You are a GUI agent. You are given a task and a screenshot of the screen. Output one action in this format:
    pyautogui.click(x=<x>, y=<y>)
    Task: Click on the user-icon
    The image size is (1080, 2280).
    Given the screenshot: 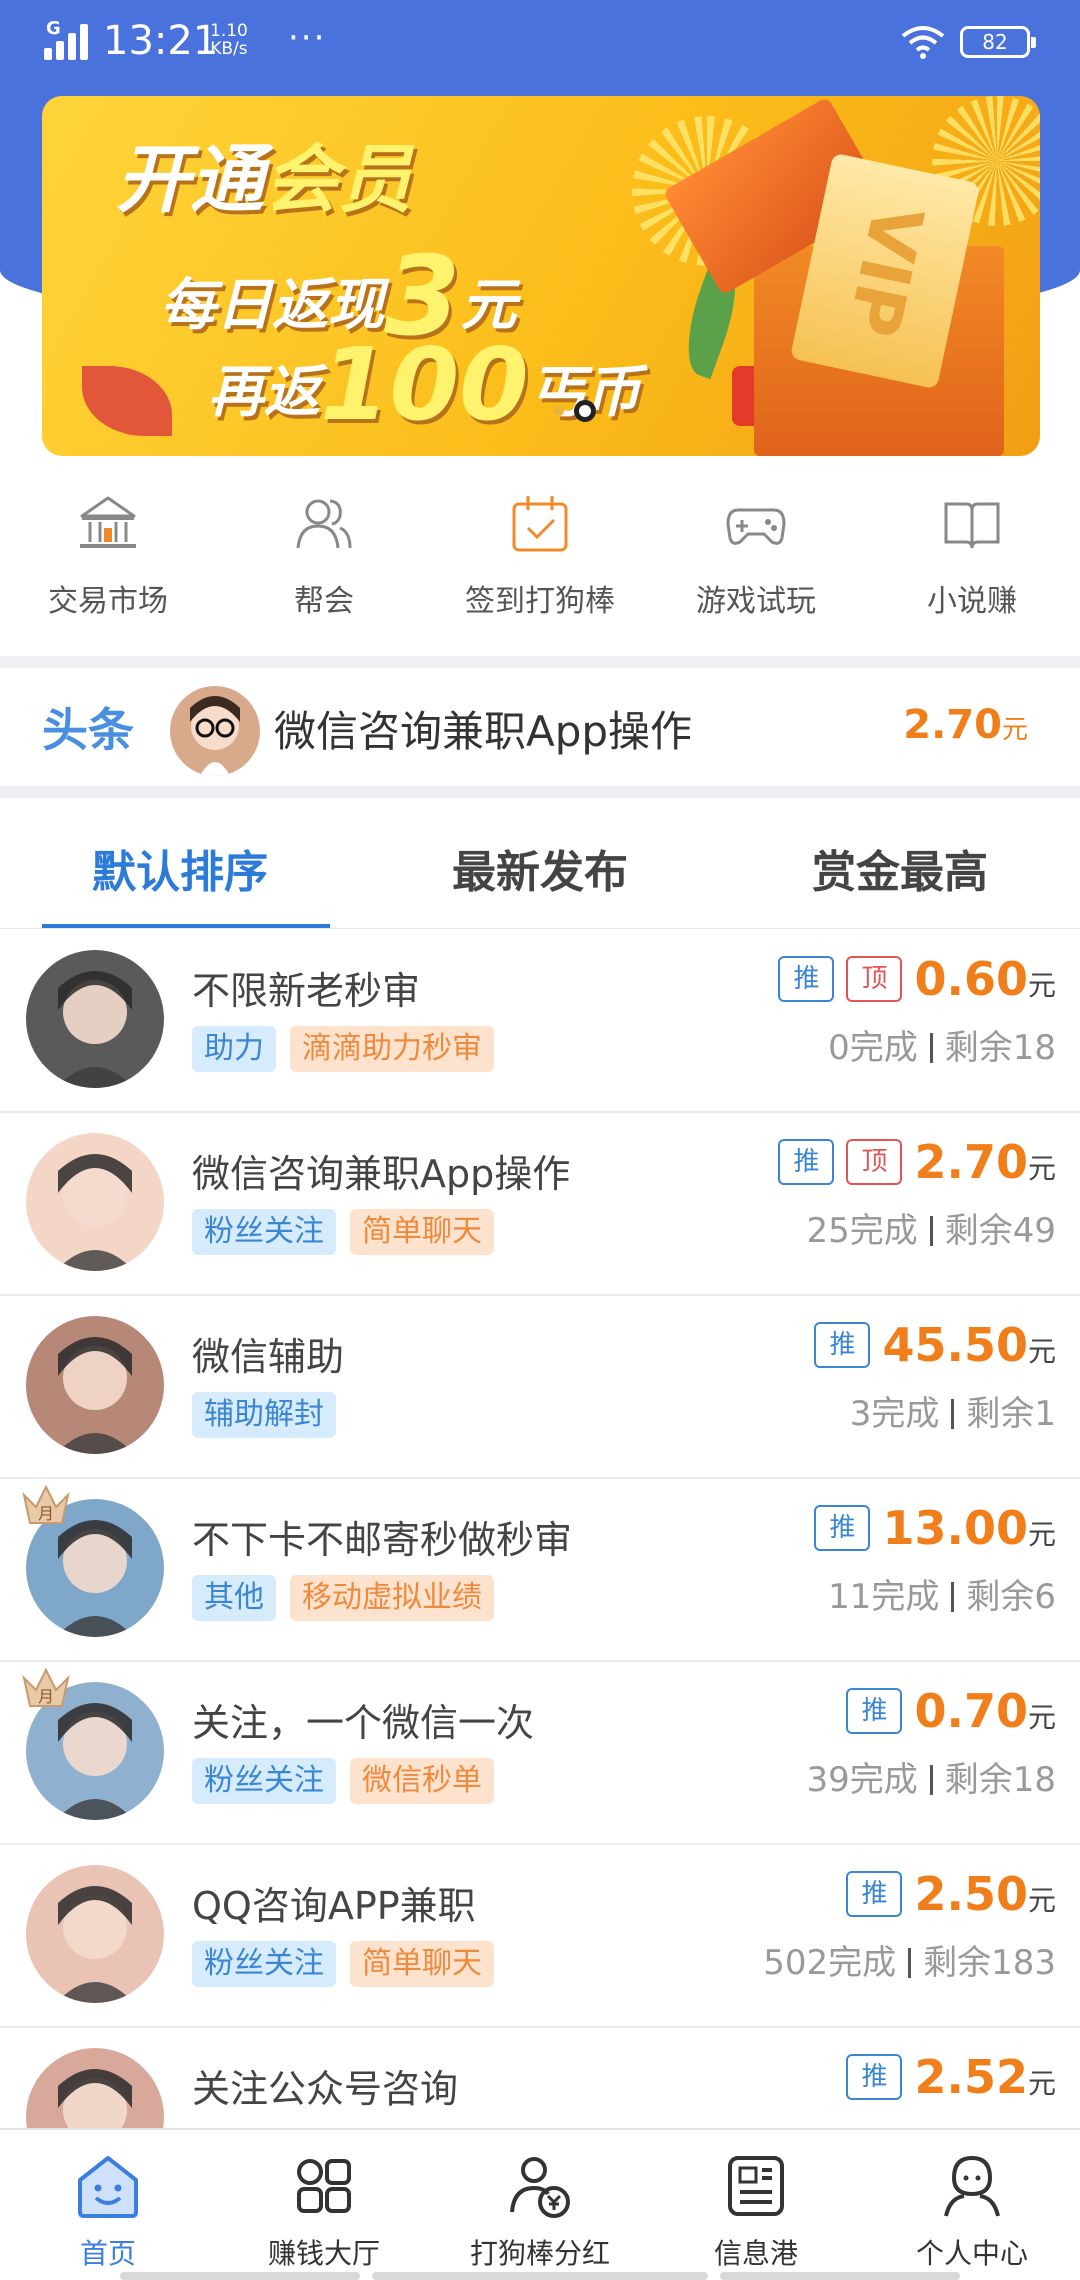 What is the action you would take?
    pyautogui.click(x=972, y=2186)
    